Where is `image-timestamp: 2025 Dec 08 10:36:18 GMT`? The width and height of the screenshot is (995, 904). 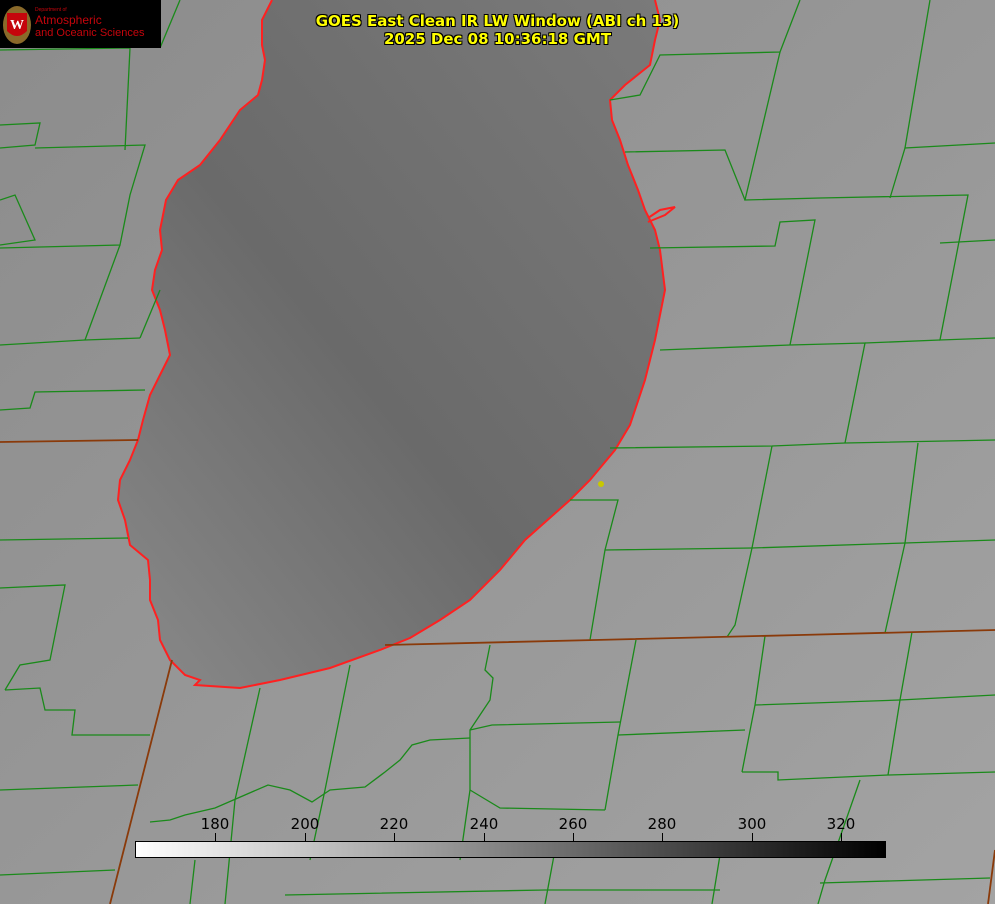
image-timestamp: 2025 Dec 08 10:36:18 GMT is located at coordinates (497, 39).